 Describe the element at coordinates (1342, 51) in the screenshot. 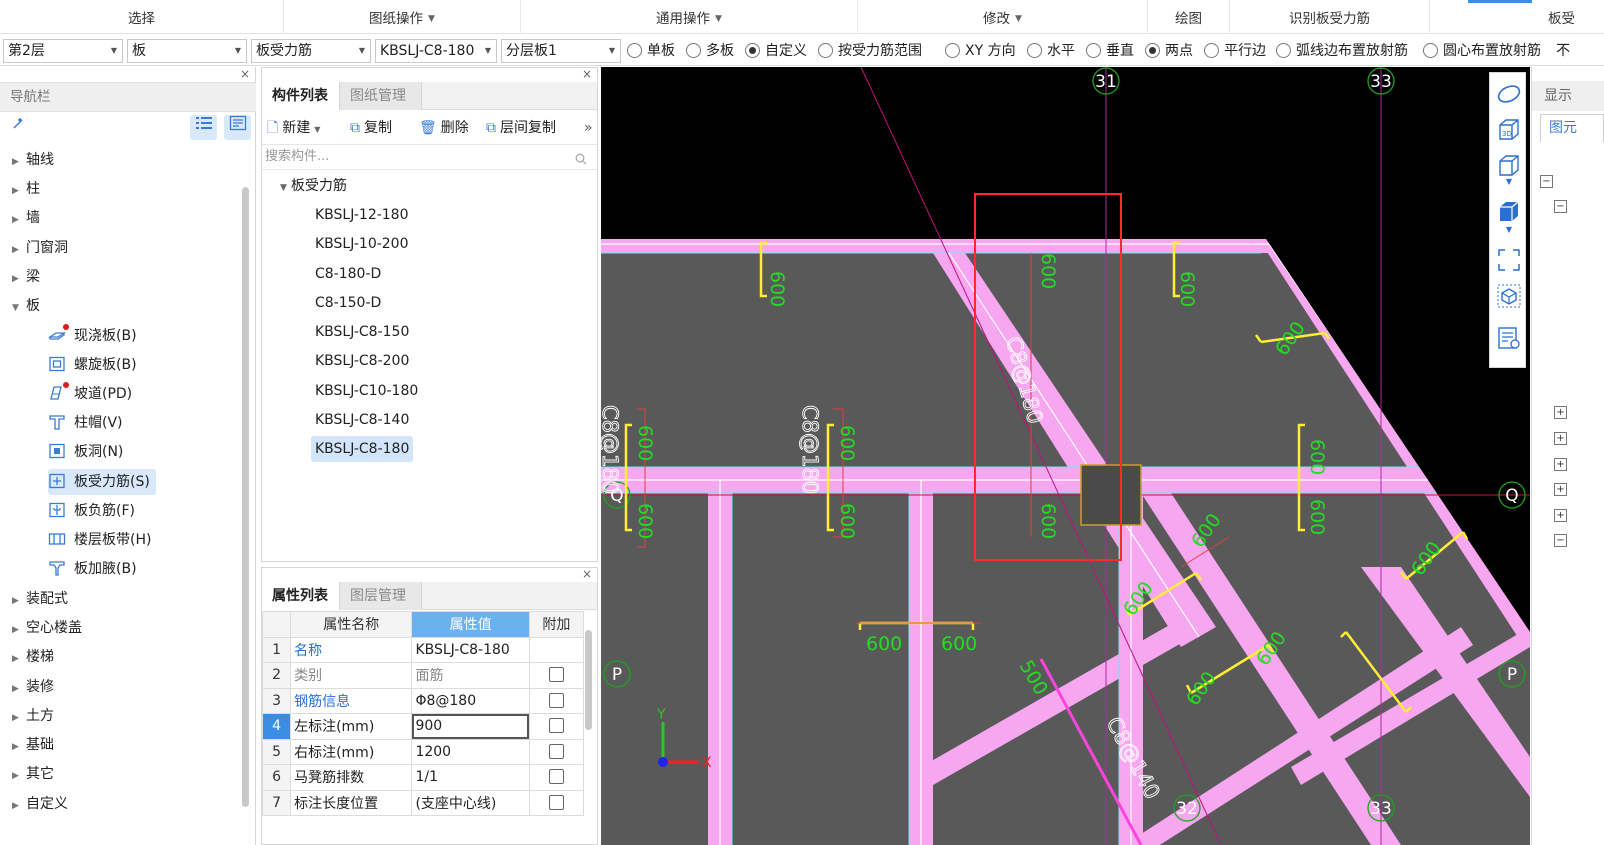

I see `radio-arc-edge-radial: 弧线边布置放射筋` at that location.